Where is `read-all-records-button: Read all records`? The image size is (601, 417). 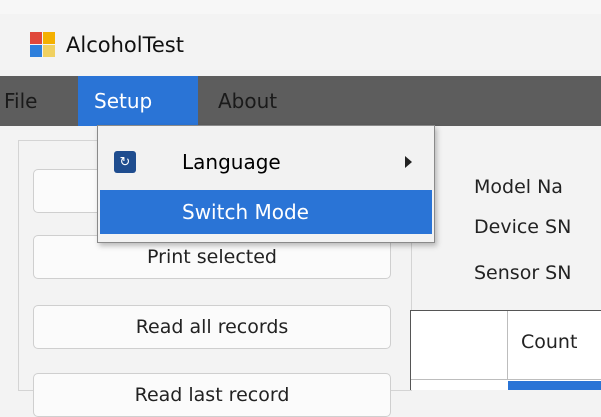 read-all-records-button: Read all records is located at coordinates (212, 327).